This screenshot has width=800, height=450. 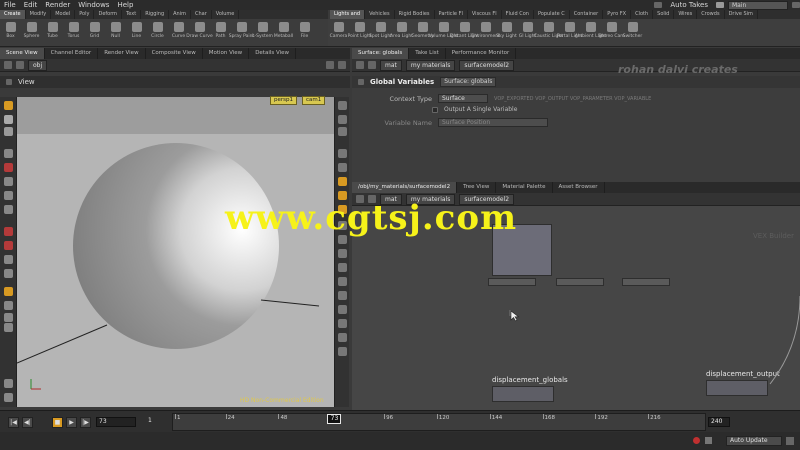 I want to click on tool-tube: Tube, so click(x=52, y=29).